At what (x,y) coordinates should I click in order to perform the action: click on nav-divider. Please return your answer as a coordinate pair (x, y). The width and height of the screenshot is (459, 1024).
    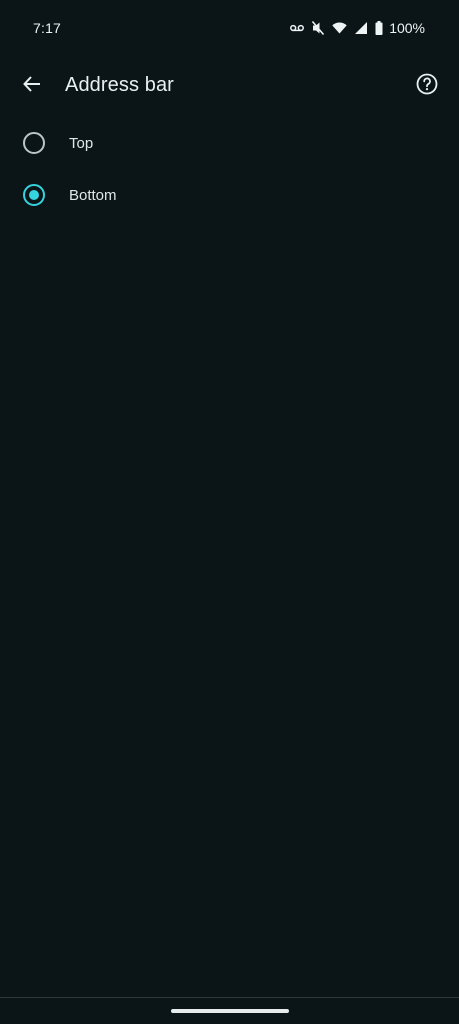
    Looking at the image, I should click on (229, 997).